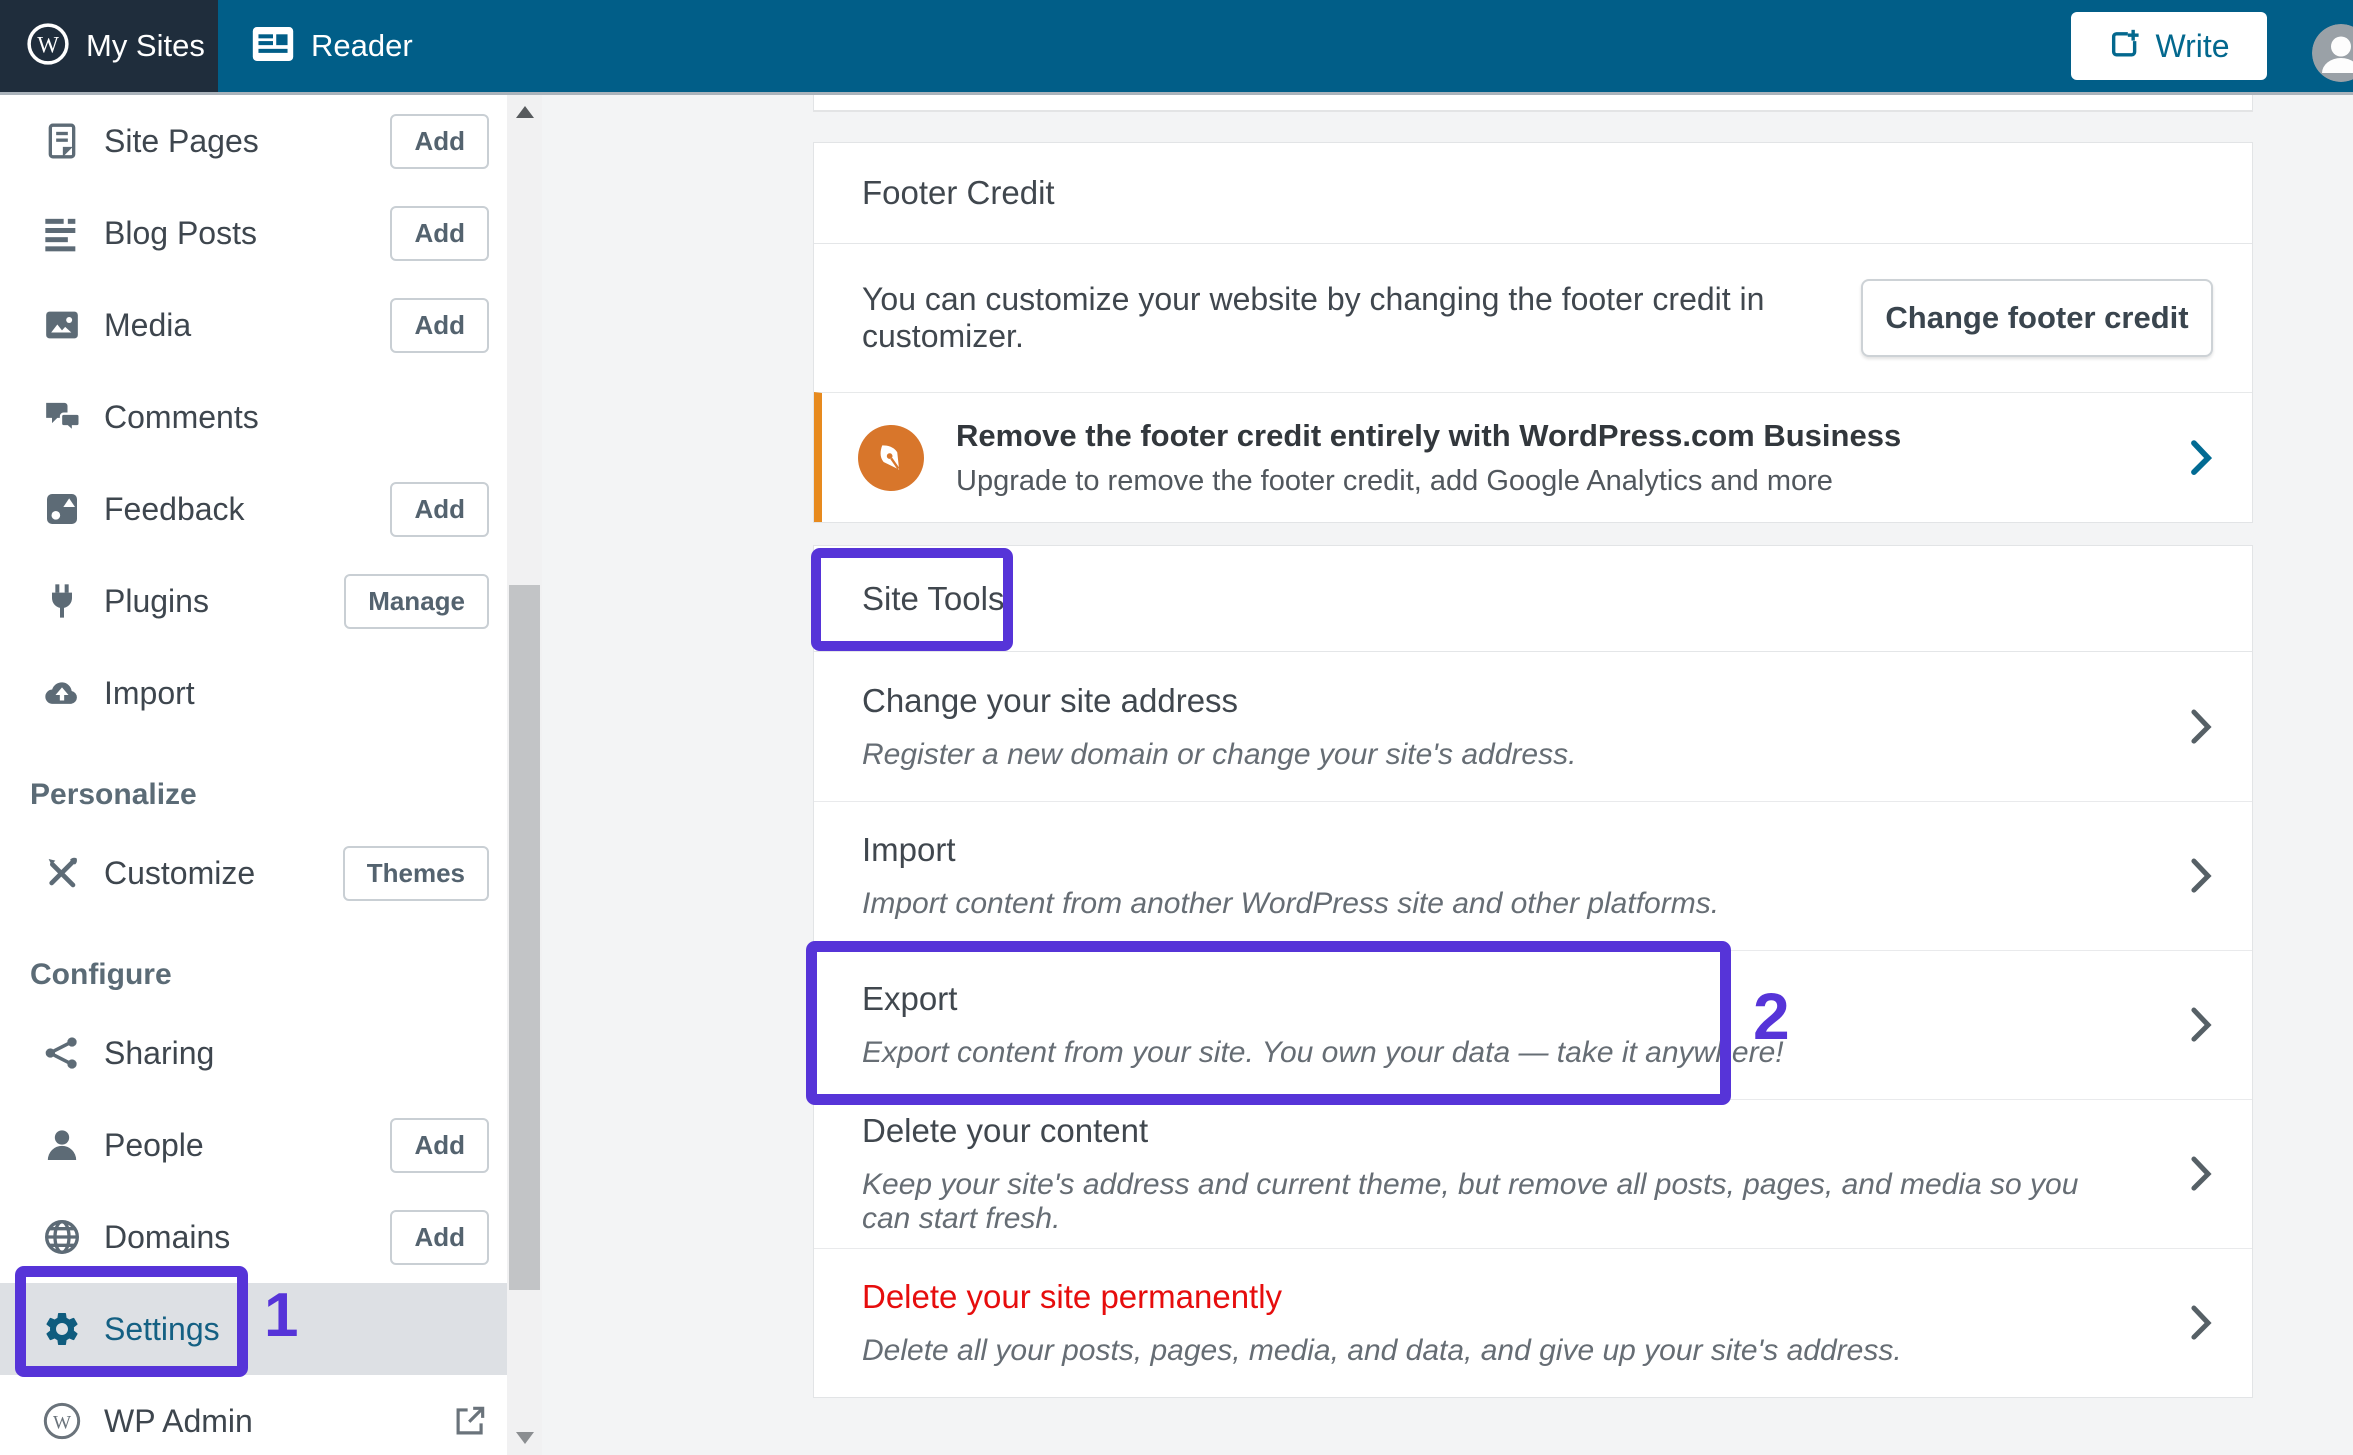  What do you see at coordinates (891, 457) in the screenshot?
I see `pen-nib-icon` at bounding box center [891, 457].